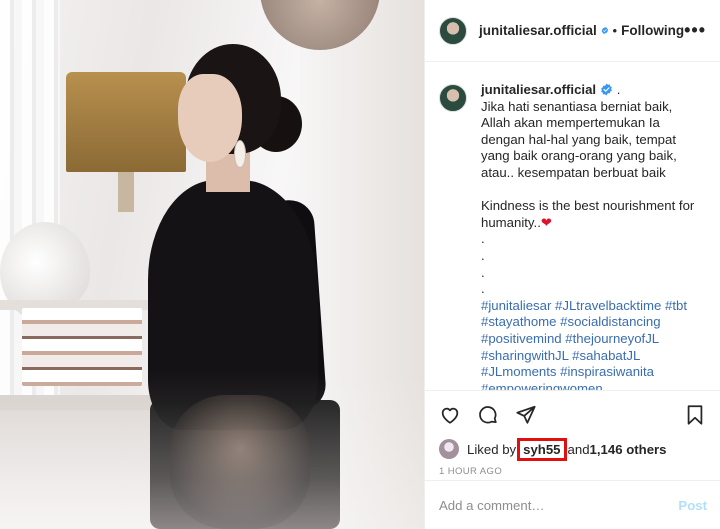 The width and height of the screenshot is (720, 529). I want to click on comment-bar: Post, so click(572, 504).